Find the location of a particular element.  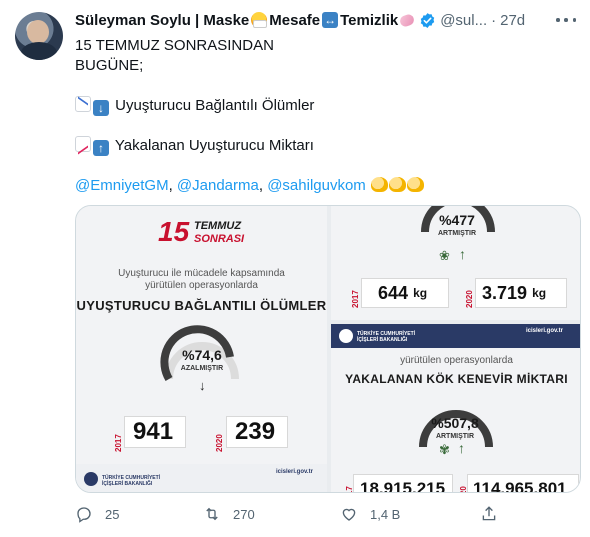

subtitle-line-1: Uyuşturucu ile mücadele kapsamında is located at coordinates (201, 273).